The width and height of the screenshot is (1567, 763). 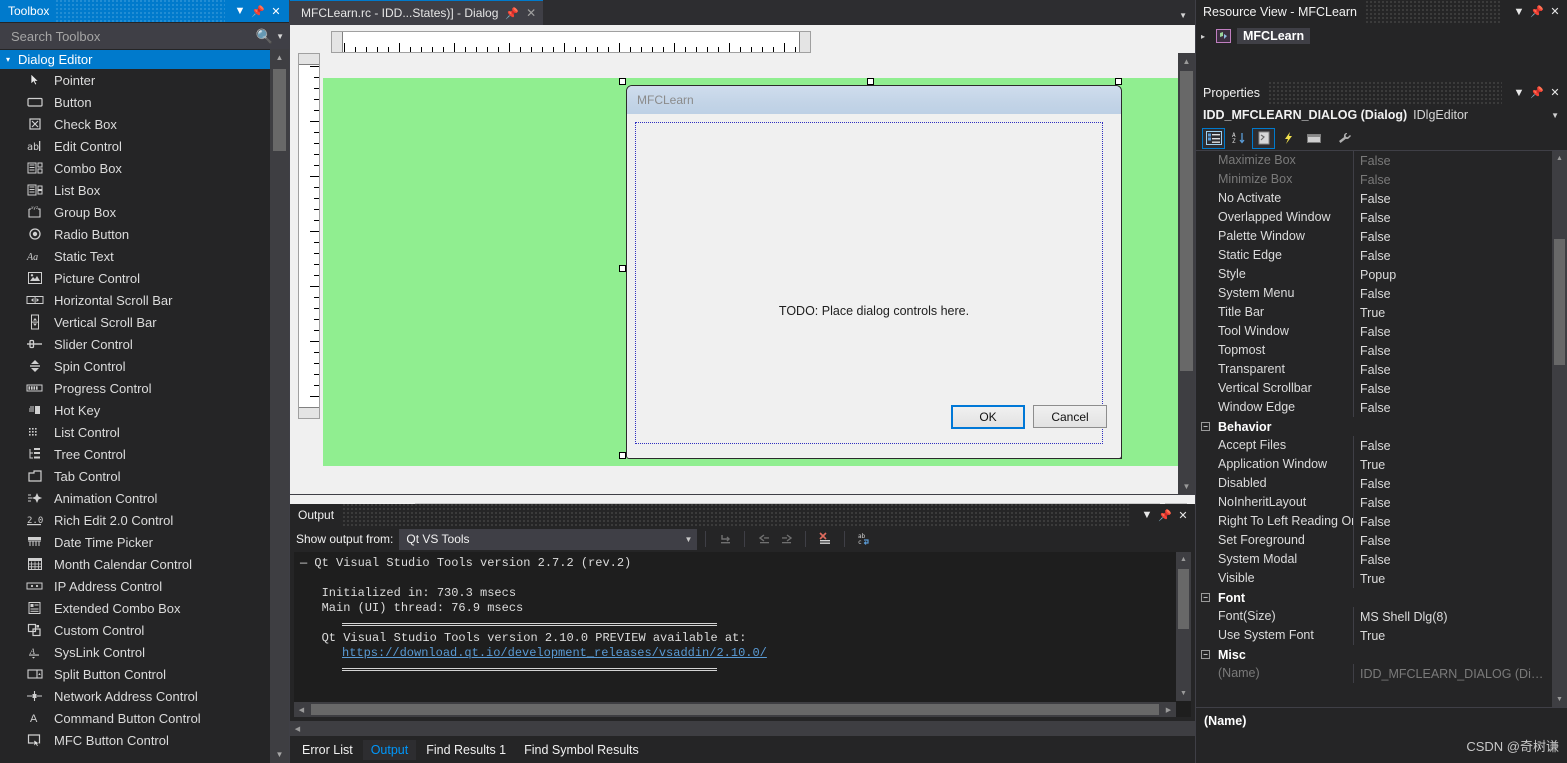 What do you see at coordinates (135, 124) in the screenshot?
I see `toolbox-item-check-box: Check Box` at bounding box center [135, 124].